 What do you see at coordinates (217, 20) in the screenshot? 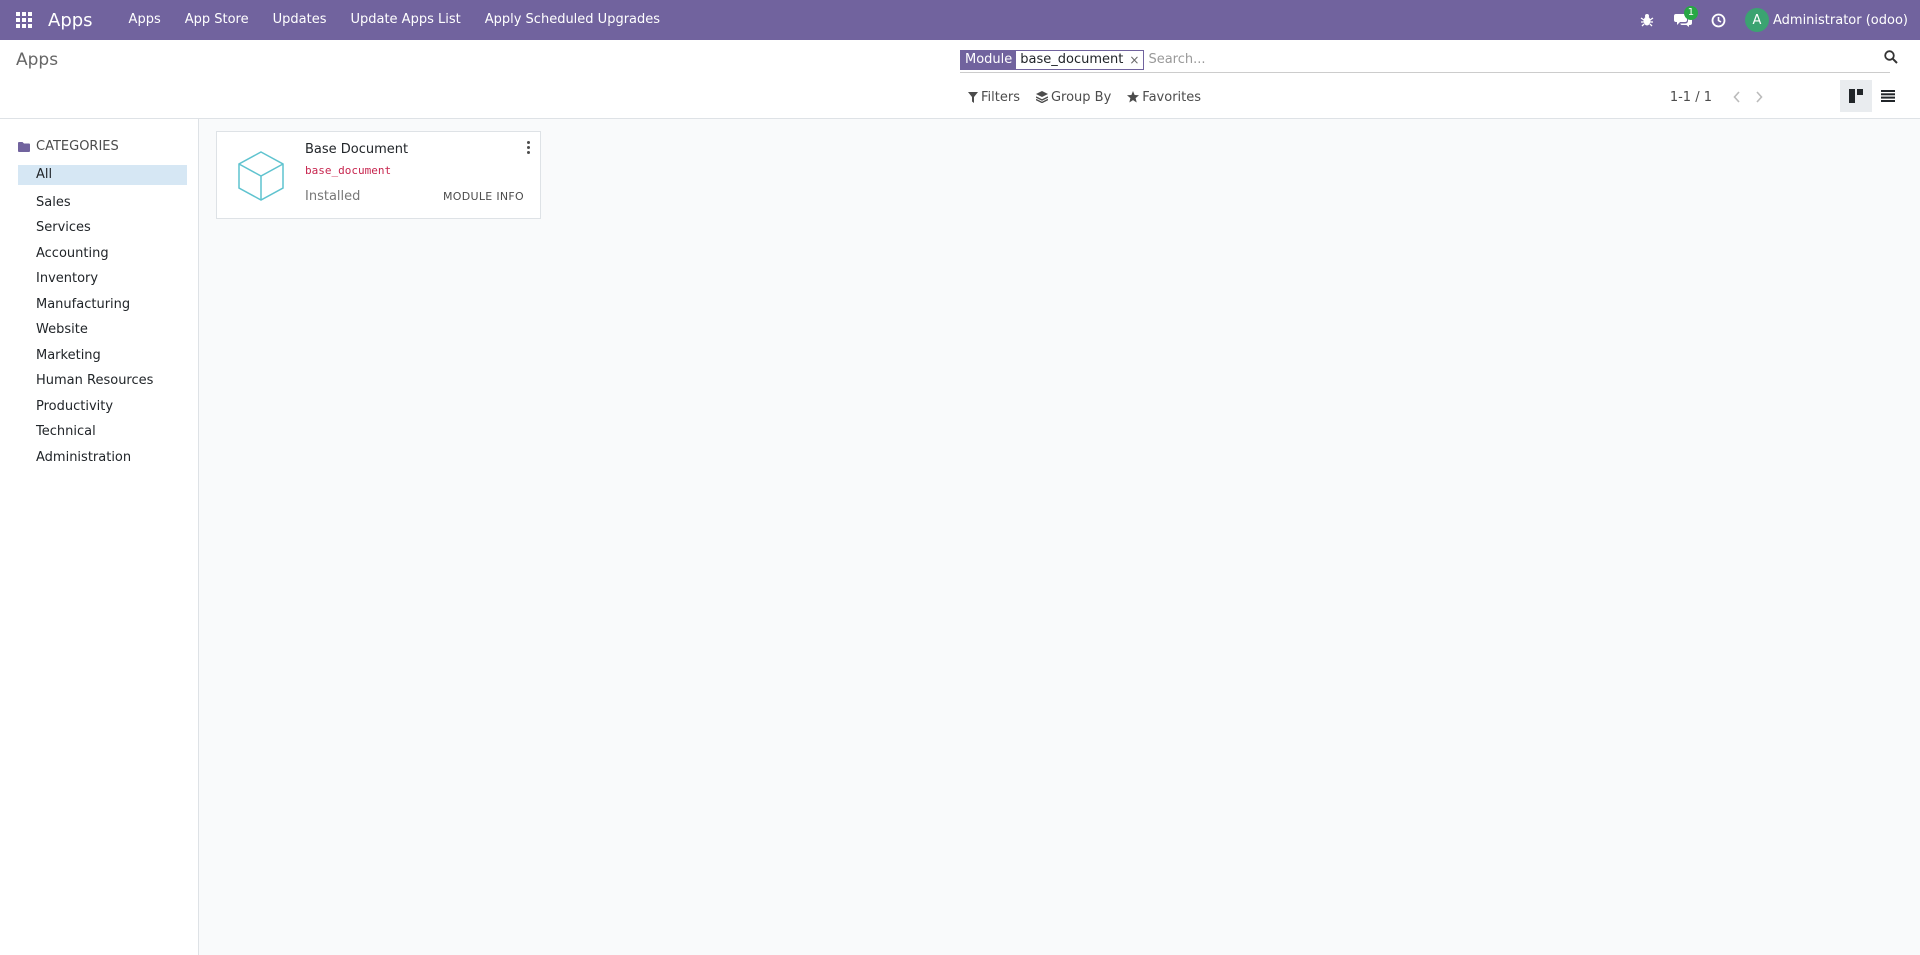
I see `menu-app-store: App Store` at bounding box center [217, 20].